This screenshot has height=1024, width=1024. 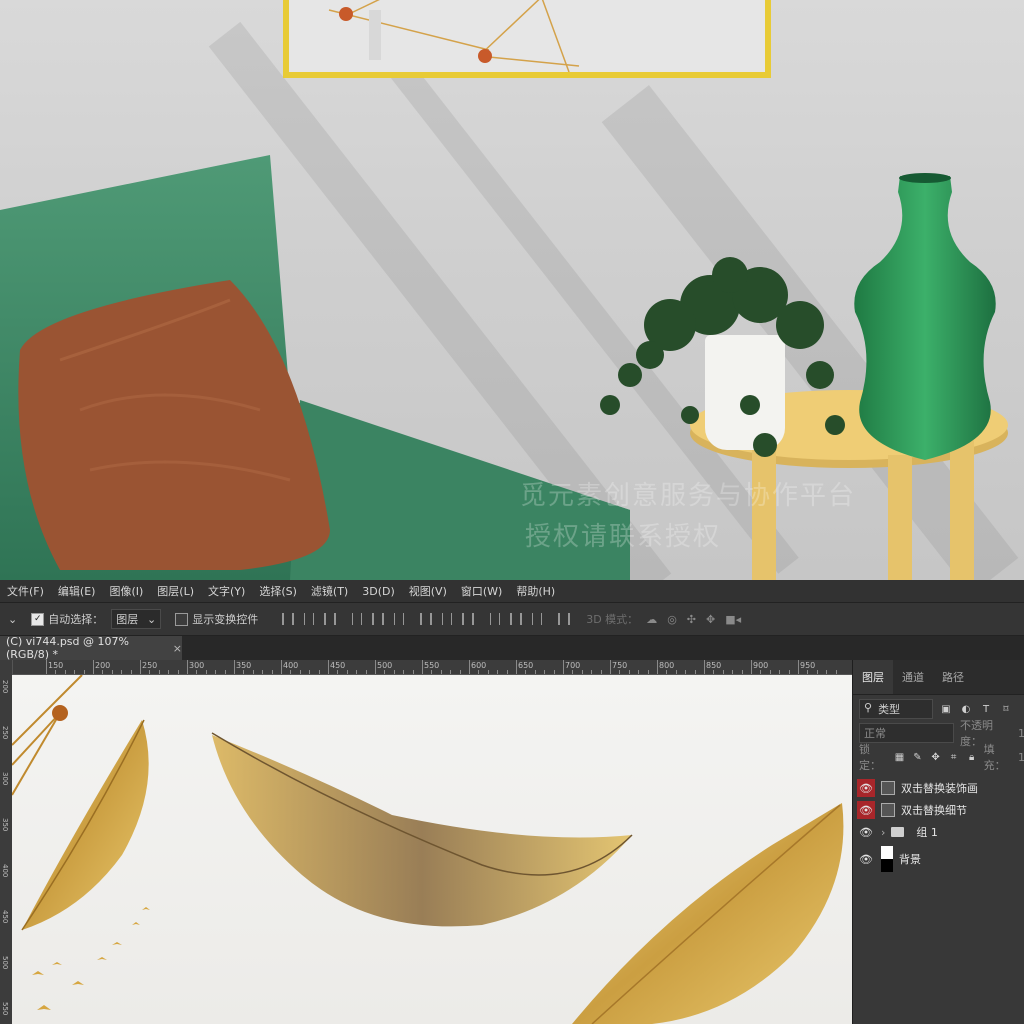 I want to click on tab-layers: 图层, so click(x=873, y=677).